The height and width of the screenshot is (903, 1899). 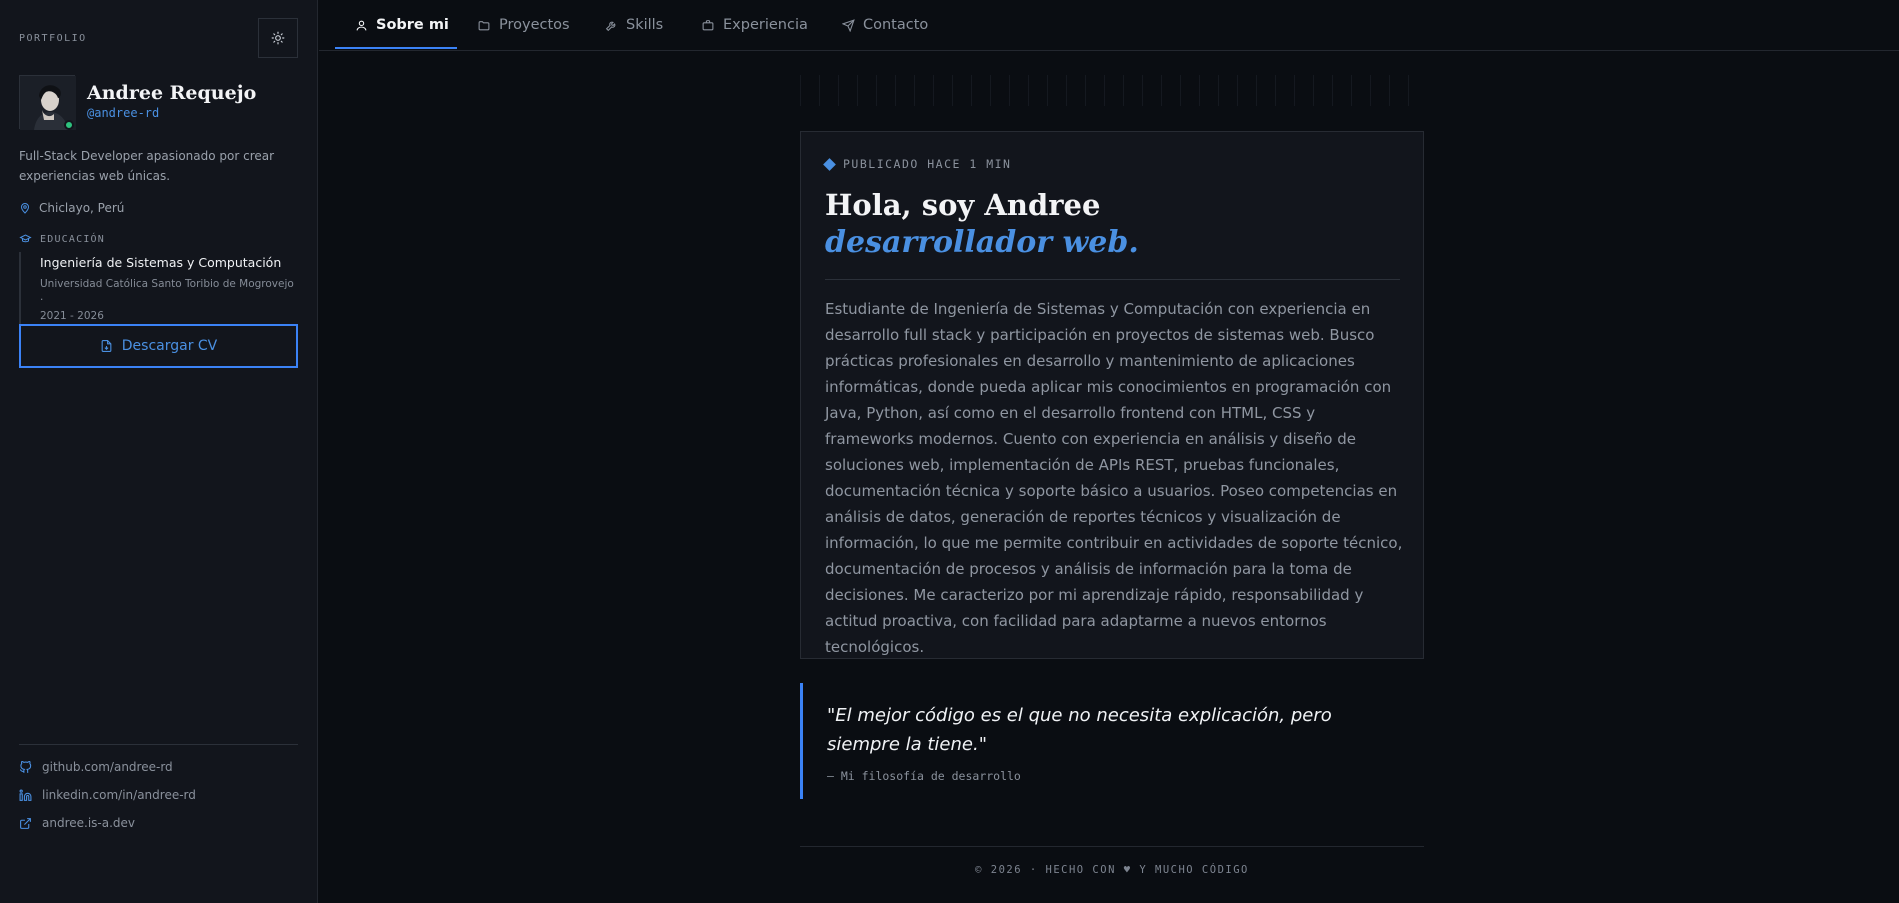 I want to click on location-text: Chiclayo, Perú, so click(x=82, y=208).